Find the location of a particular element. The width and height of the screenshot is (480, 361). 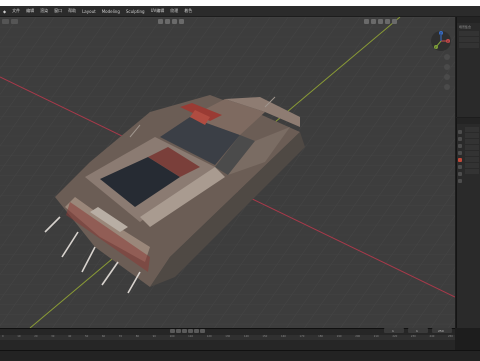

outliner-header is located at coordinates (468, 20).